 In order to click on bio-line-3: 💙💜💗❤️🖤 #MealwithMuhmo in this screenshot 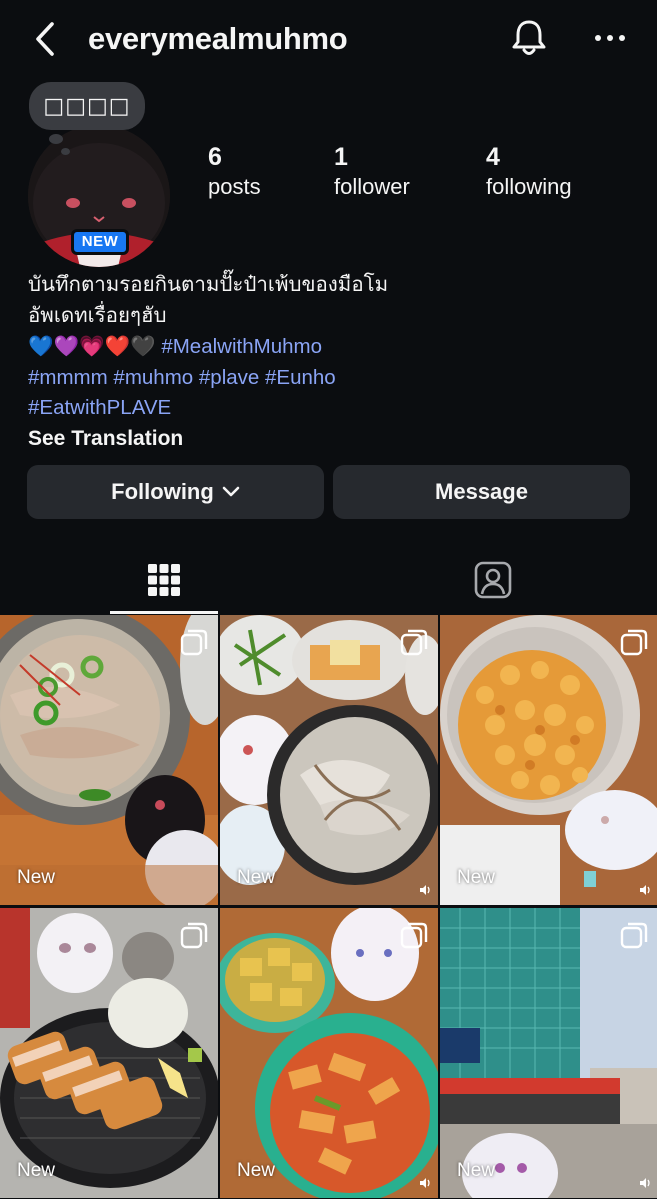, I will do `click(333, 347)`.